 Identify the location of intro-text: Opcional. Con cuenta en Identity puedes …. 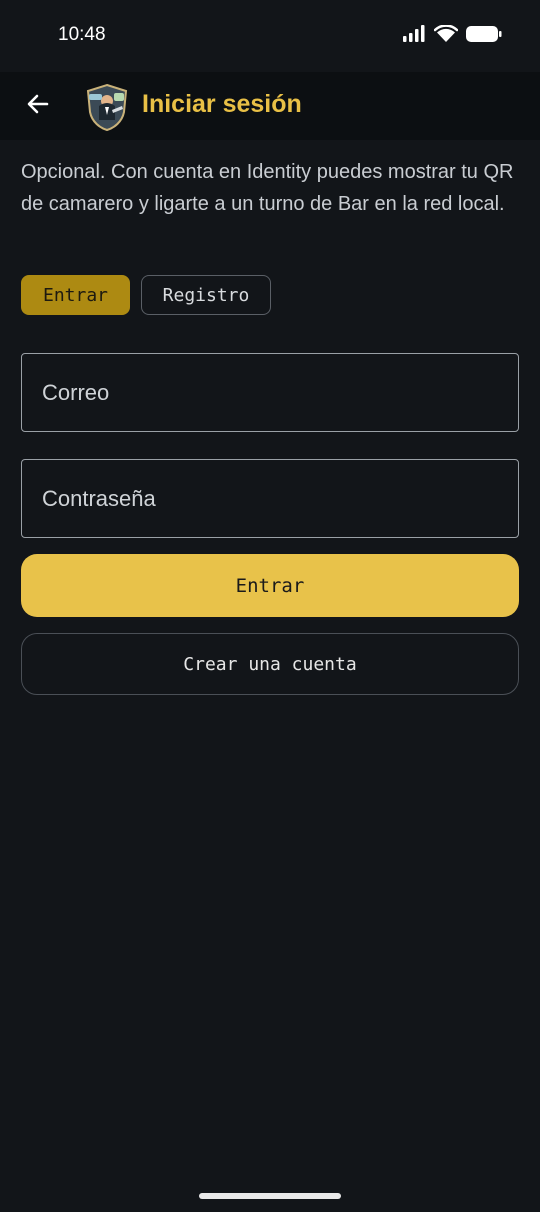
(267, 188).